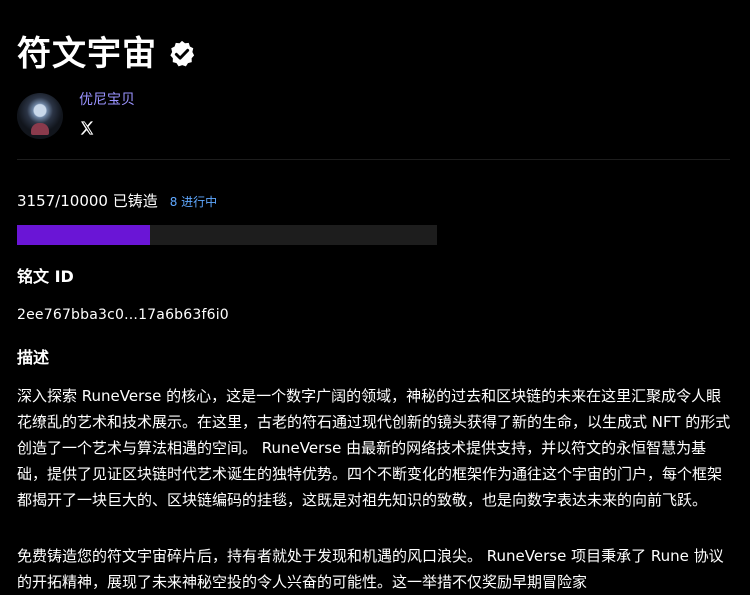 The image size is (750, 595). What do you see at coordinates (373, 159) in the screenshot?
I see `divider` at bounding box center [373, 159].